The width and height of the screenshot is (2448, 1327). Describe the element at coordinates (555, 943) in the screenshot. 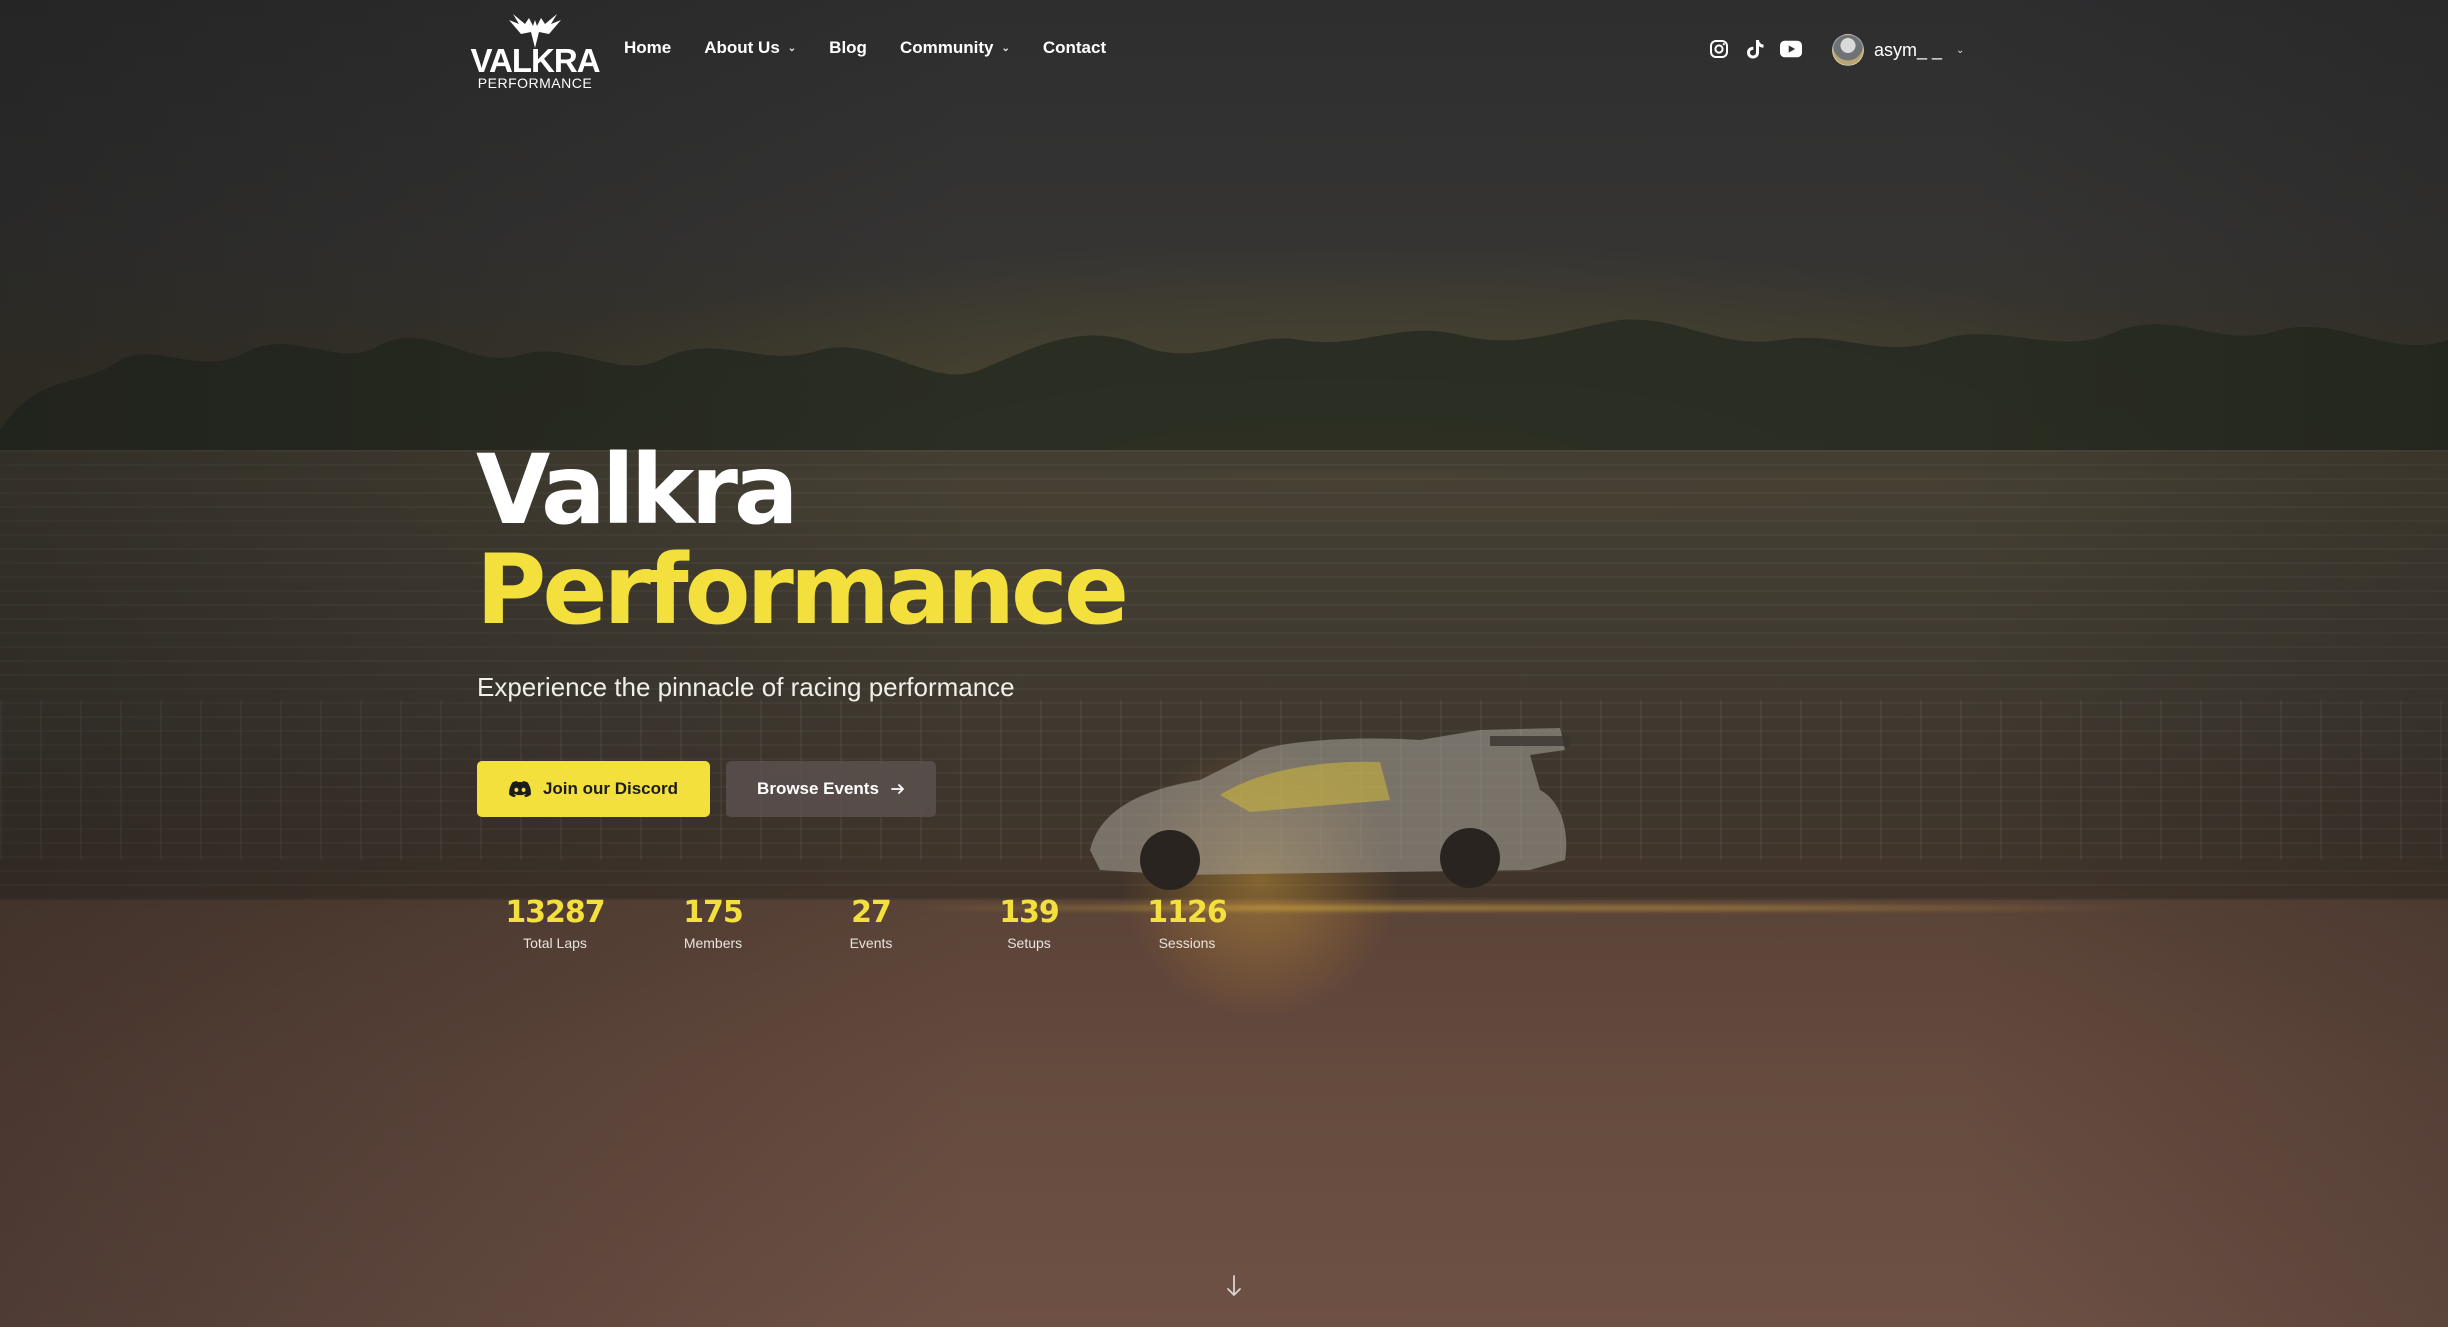

I see `stat-label: Total Laps` at that location.